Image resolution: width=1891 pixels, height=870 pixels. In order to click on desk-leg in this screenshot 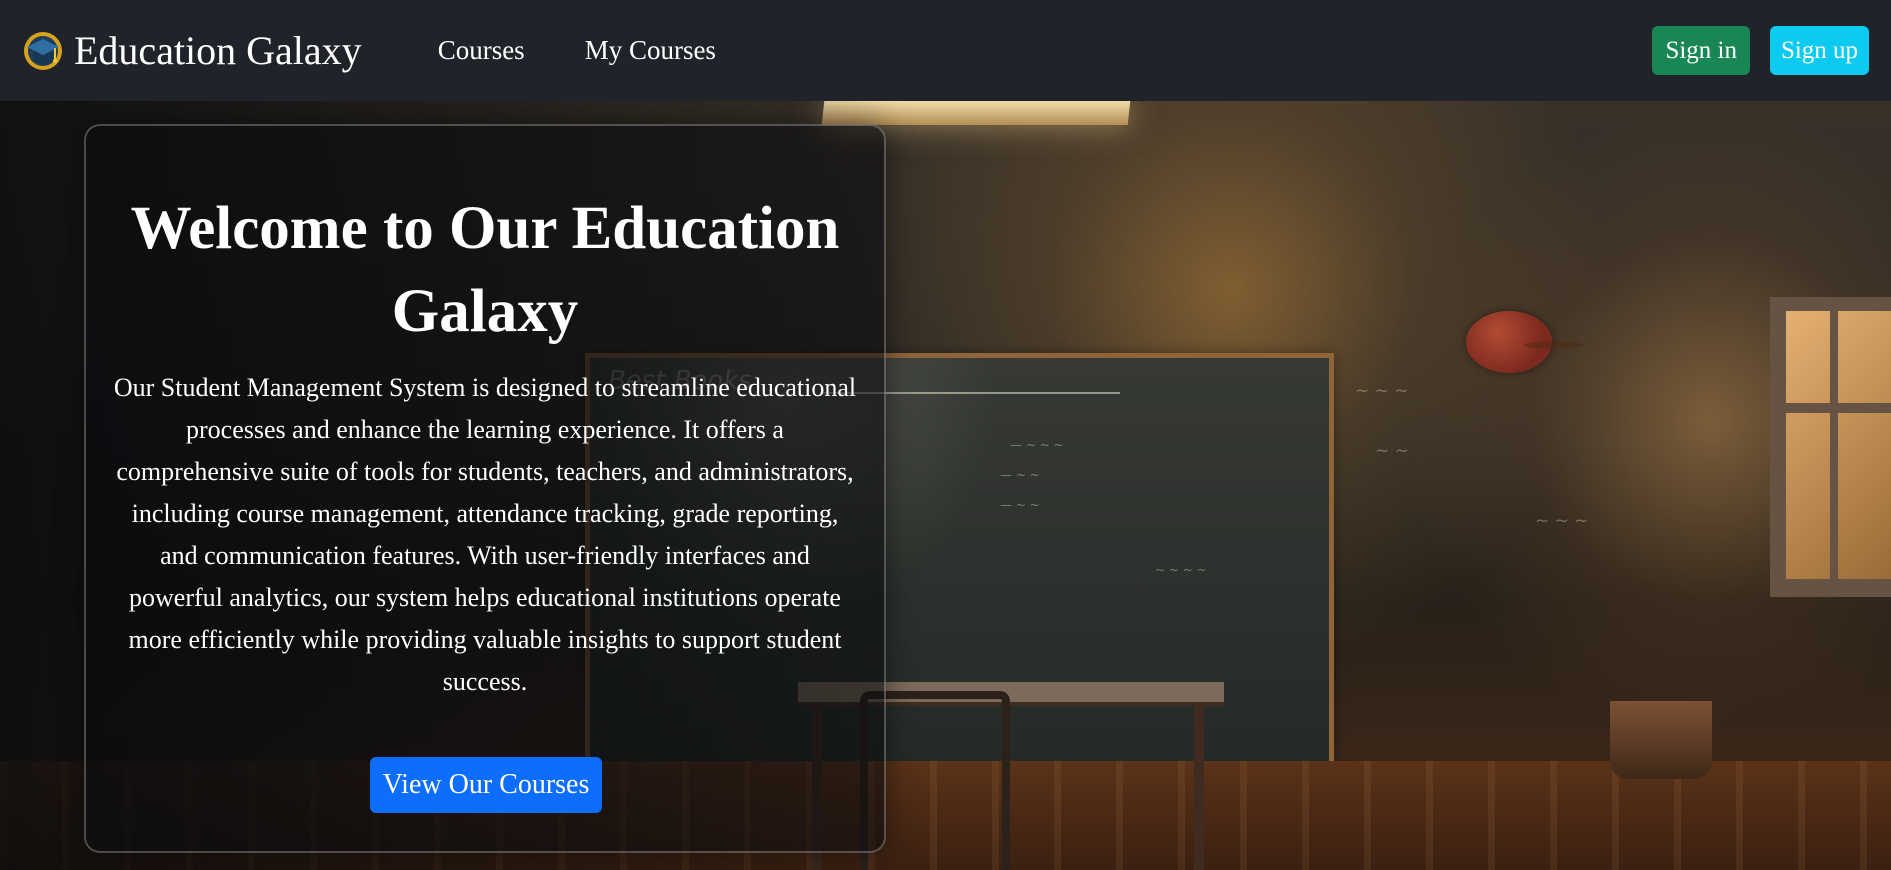, I will do `click(1199, 786)`.